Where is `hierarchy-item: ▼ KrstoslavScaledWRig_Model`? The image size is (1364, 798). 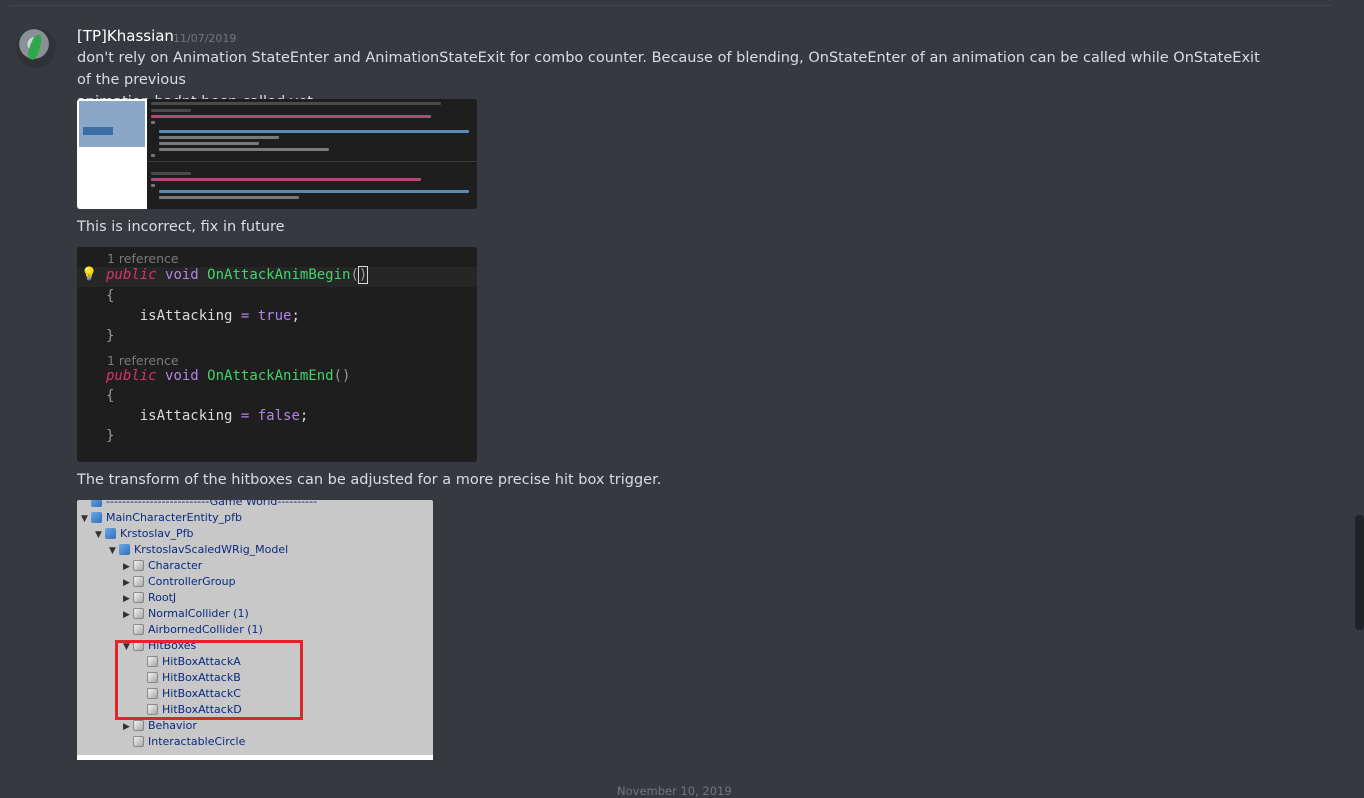 hierarchy-item: ▼ KrstoslavScaledWRig_Model is located at coordinates (198, 550).